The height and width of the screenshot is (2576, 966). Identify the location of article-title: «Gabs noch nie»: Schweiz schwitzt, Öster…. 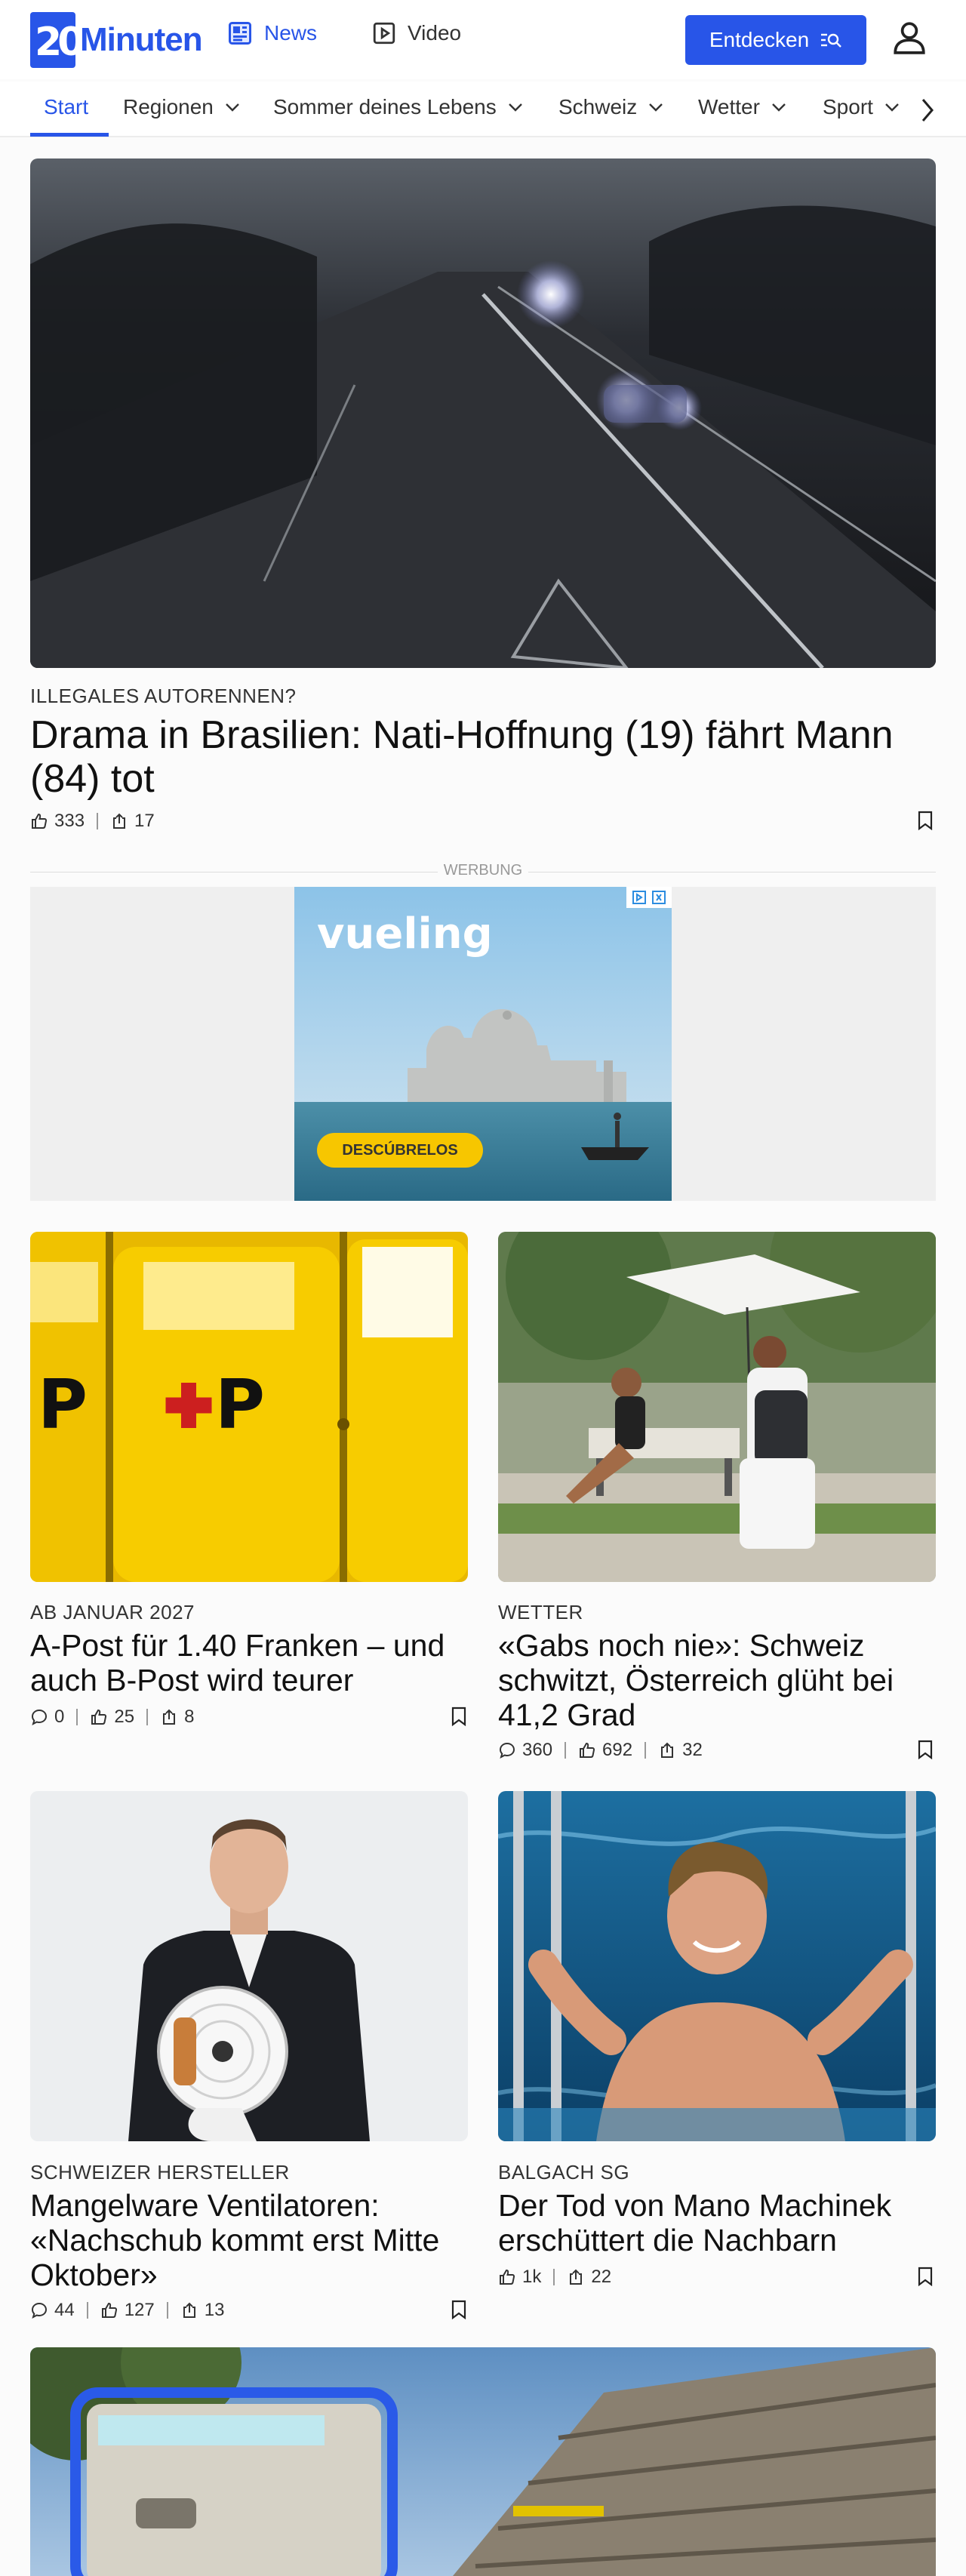
(709, 1680).